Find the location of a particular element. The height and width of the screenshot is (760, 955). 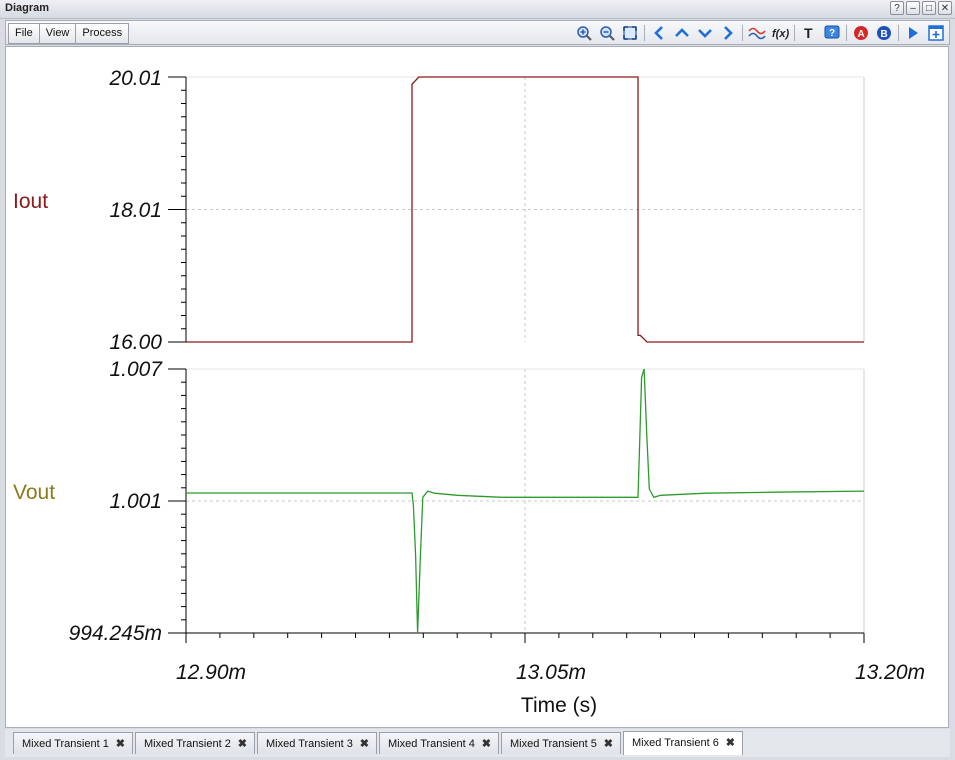

x-tick-label-end: 13.20m is located at coordinates (890, 672).